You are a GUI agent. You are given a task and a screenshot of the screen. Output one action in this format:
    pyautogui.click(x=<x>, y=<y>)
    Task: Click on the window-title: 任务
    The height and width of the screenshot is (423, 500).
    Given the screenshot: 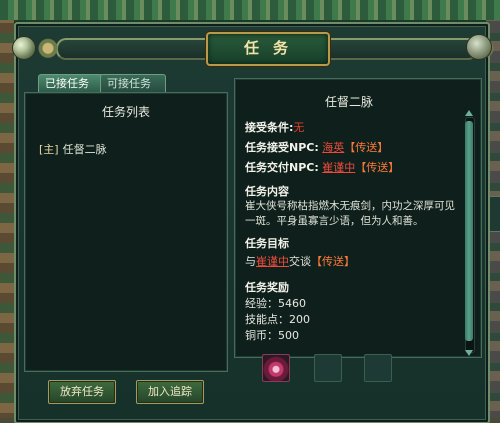 What is the action you would take?
    pyautogui.click(x=272, y=47)
    